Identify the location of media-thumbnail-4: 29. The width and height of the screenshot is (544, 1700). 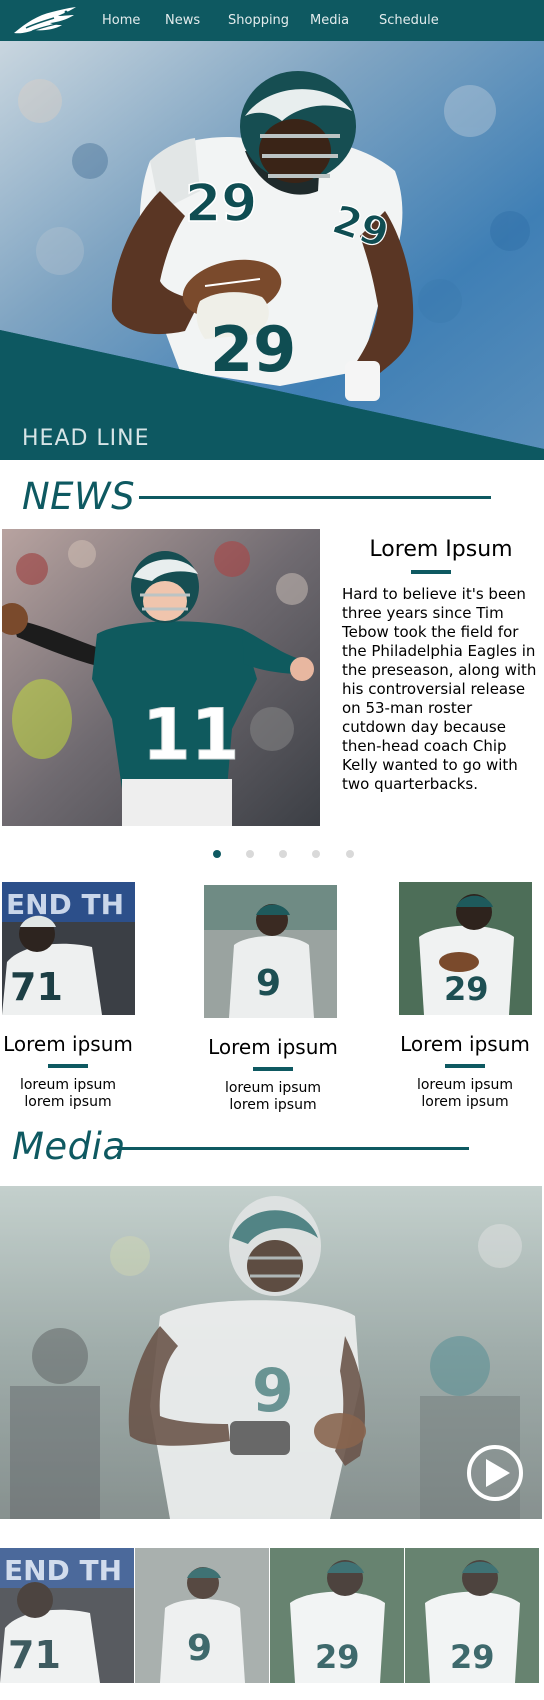
(472, 1615).